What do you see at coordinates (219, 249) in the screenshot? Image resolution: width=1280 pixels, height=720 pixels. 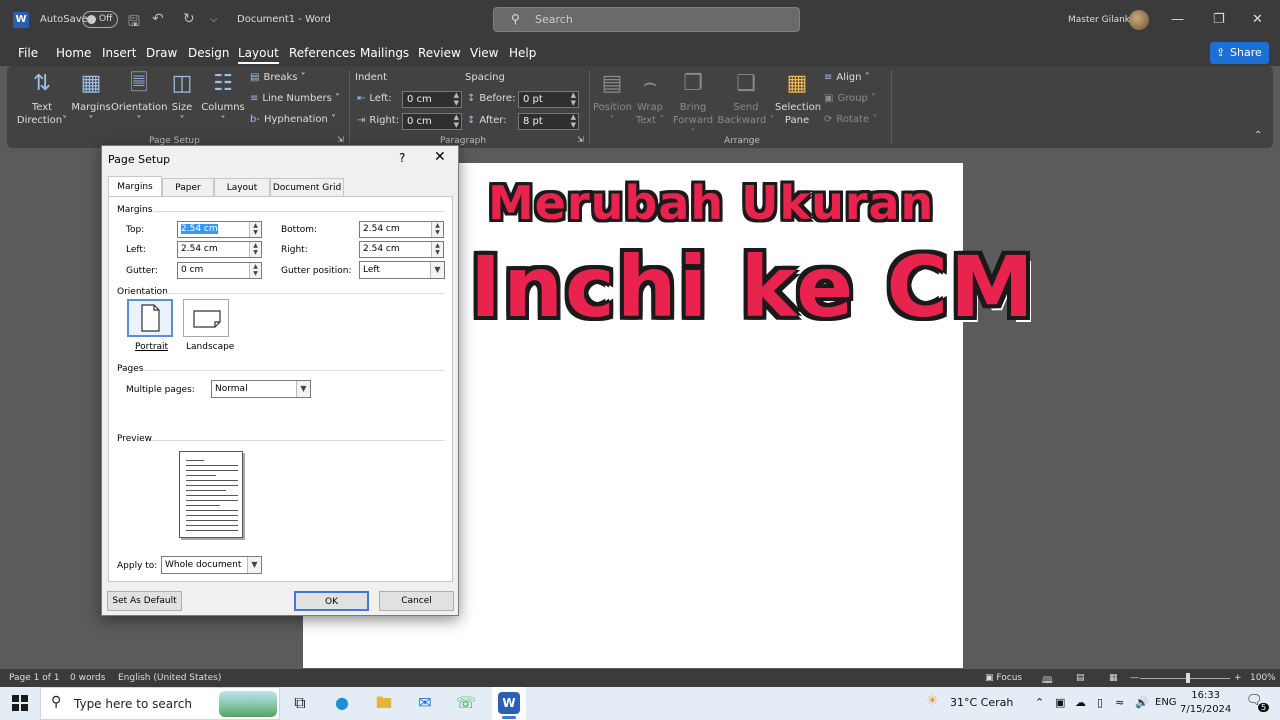 I see `left-margin-input: 2.54 cm ▲ ▼` at bounding box center [219, 249].